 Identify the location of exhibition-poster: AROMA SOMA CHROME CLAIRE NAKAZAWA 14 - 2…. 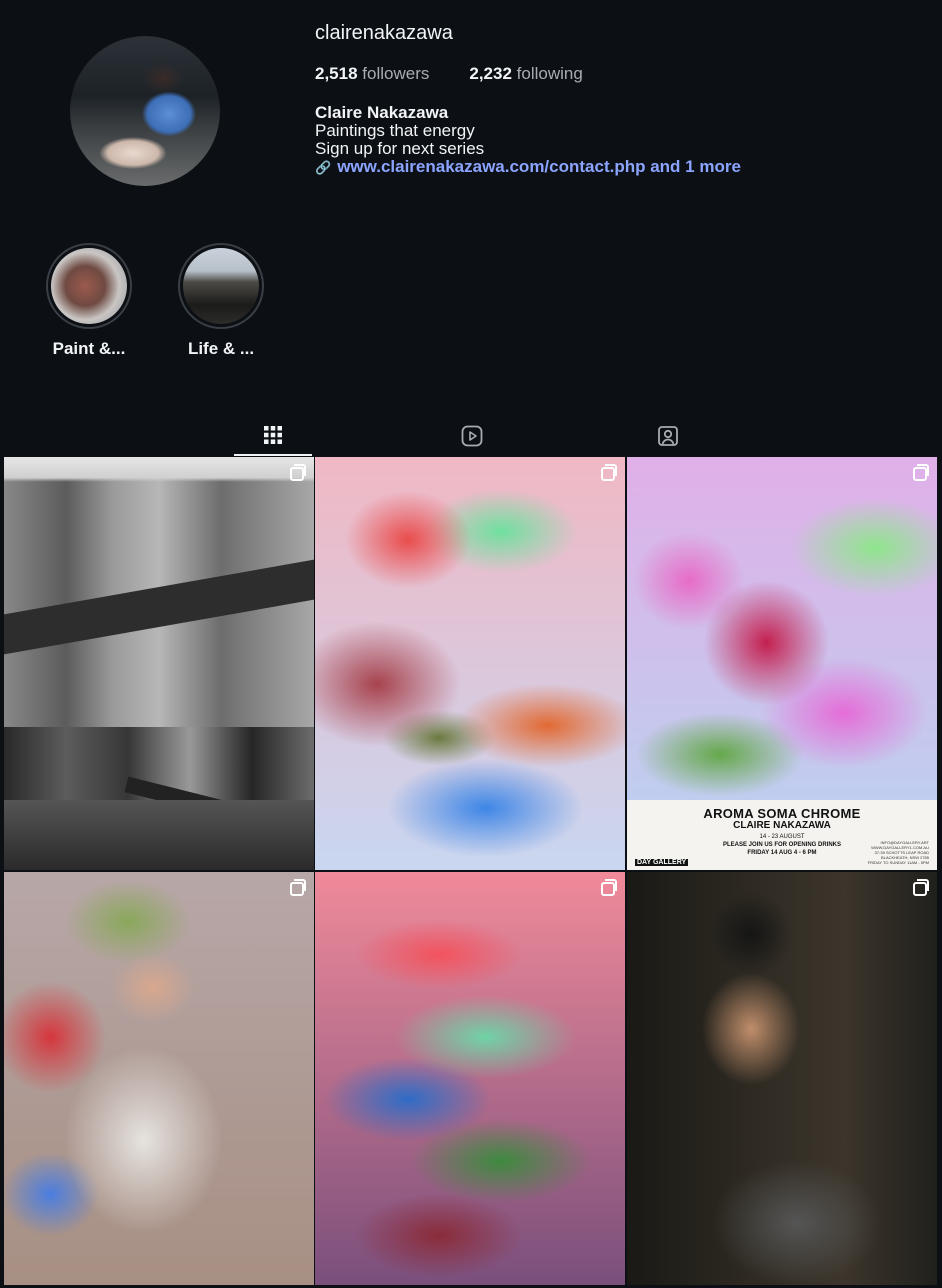
(782, 835).